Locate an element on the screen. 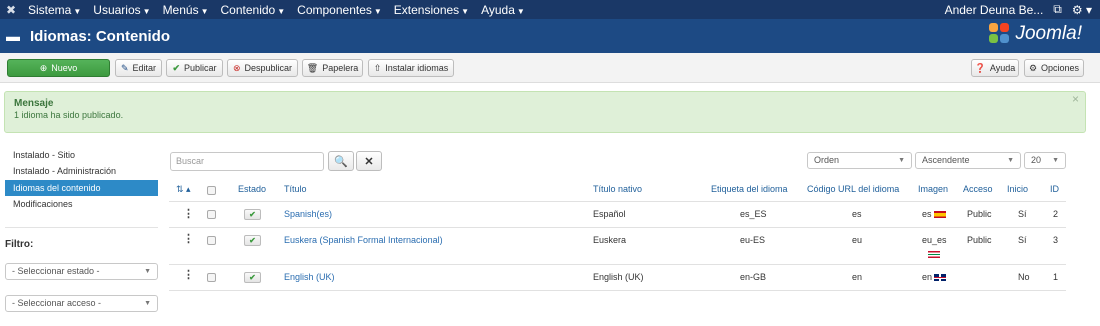  menu-ayuda: Ayuda ▼ is located at coordinates (503, 10).